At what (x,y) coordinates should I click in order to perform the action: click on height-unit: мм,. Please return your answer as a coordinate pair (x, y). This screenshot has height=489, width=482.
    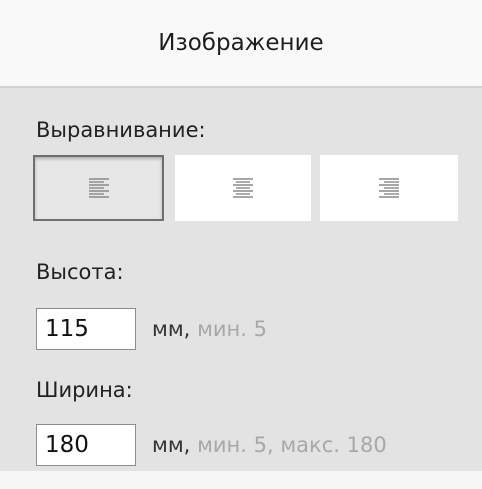
    Looking at the image, I should click on (171, 329).